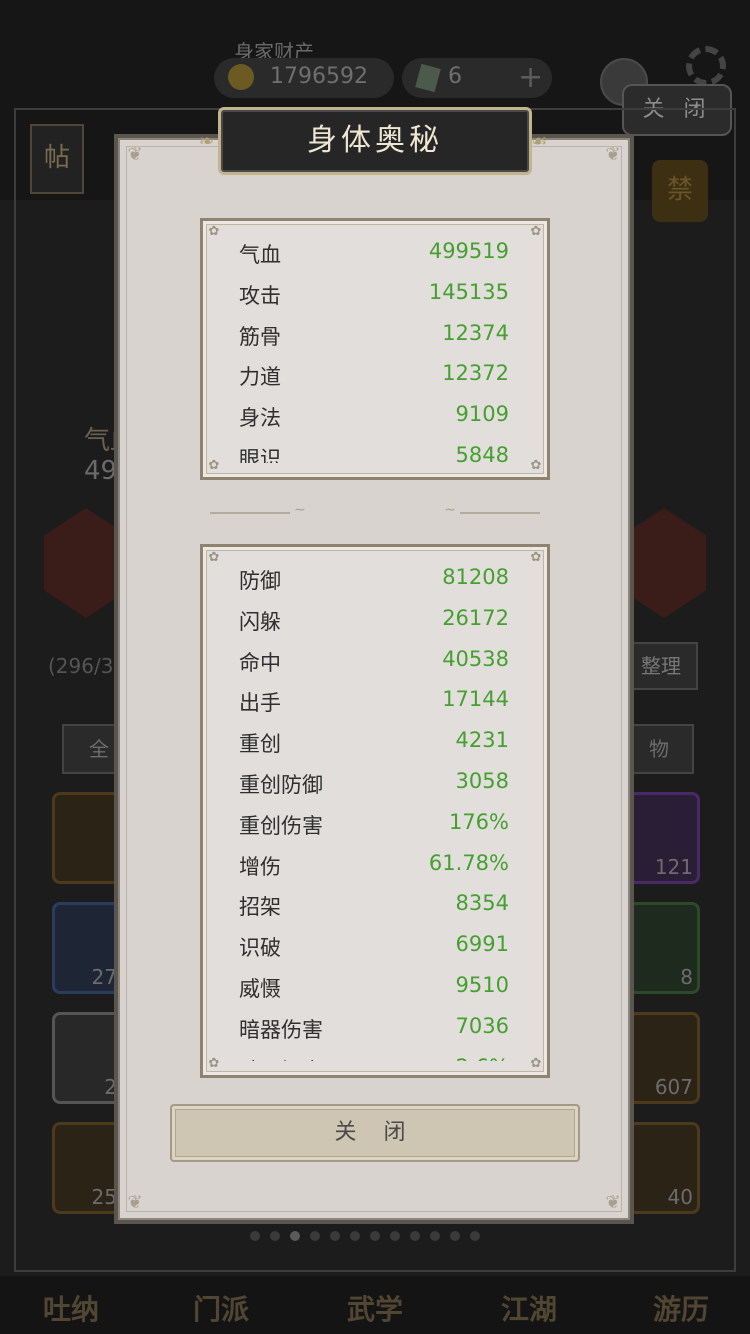 This screenshot has height=1334, width=750. Describe the element at coordinates (664, 948) in the screenshot. I see `inventory-slot: 8` at that location.